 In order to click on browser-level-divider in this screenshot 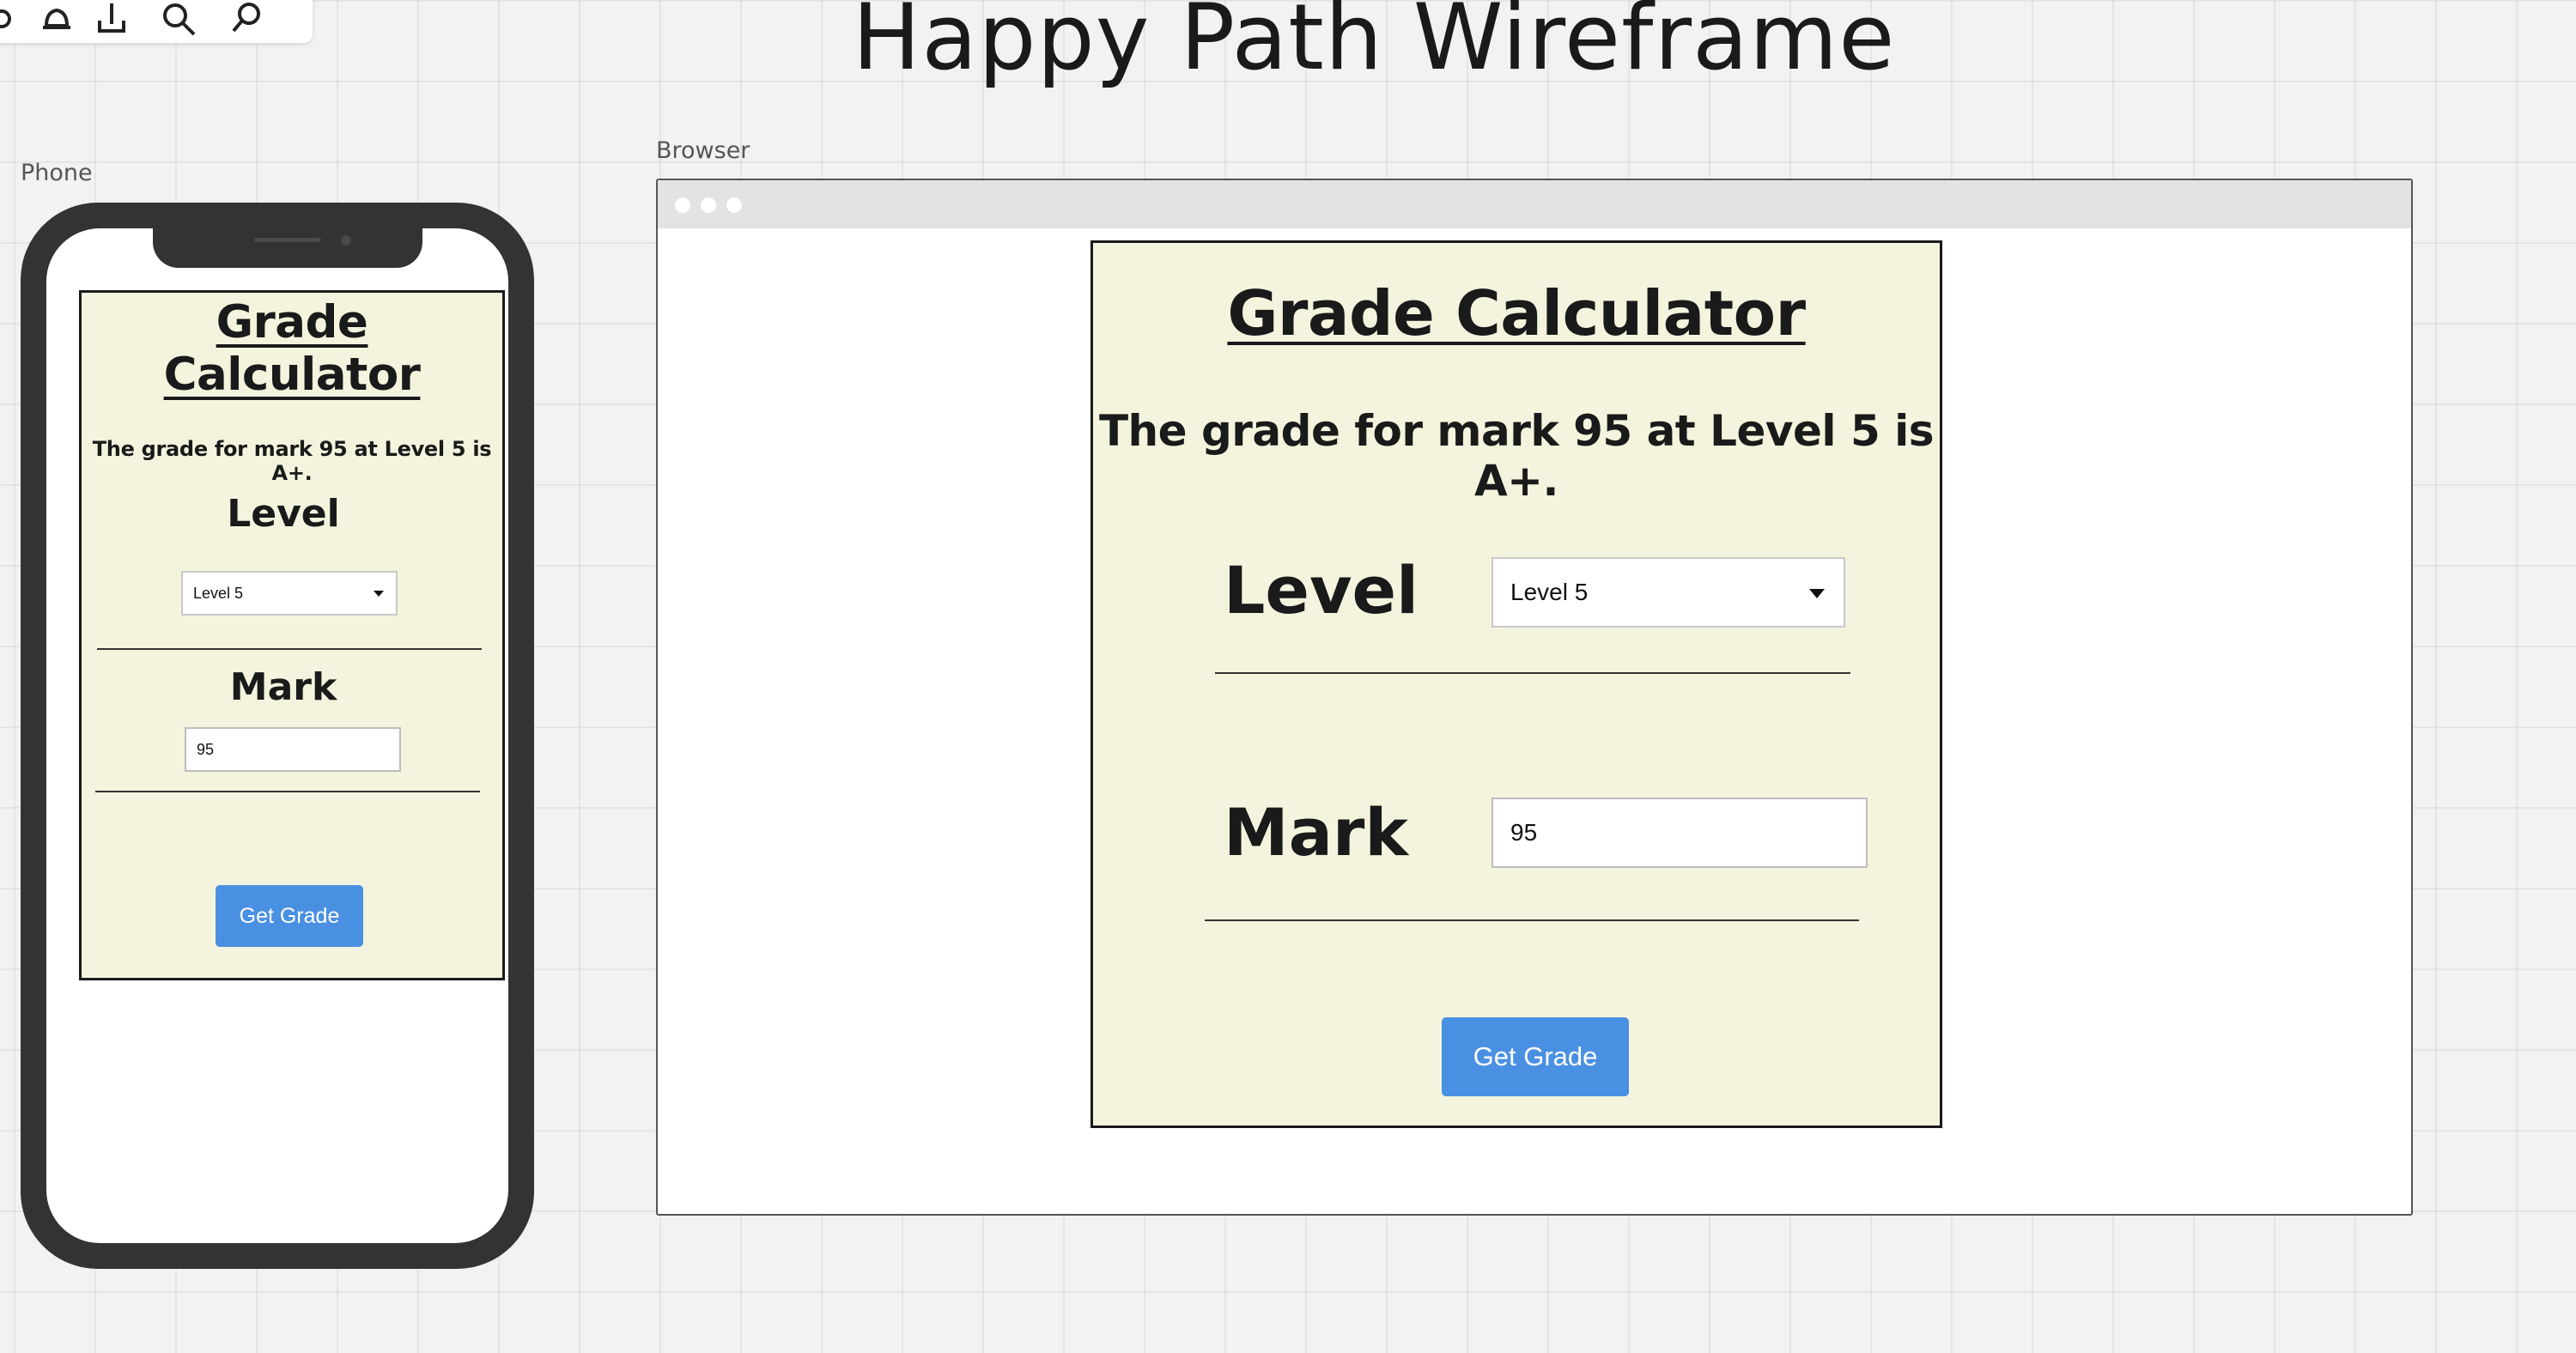, I will do `click(1532, 673)`.